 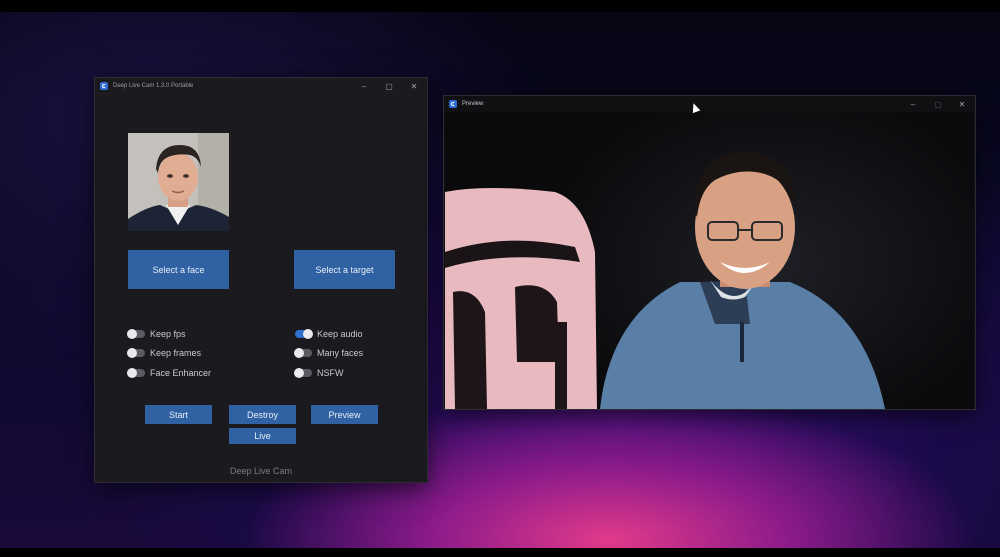 I want to click on source-face-portrait, so click(x=178, y=182).